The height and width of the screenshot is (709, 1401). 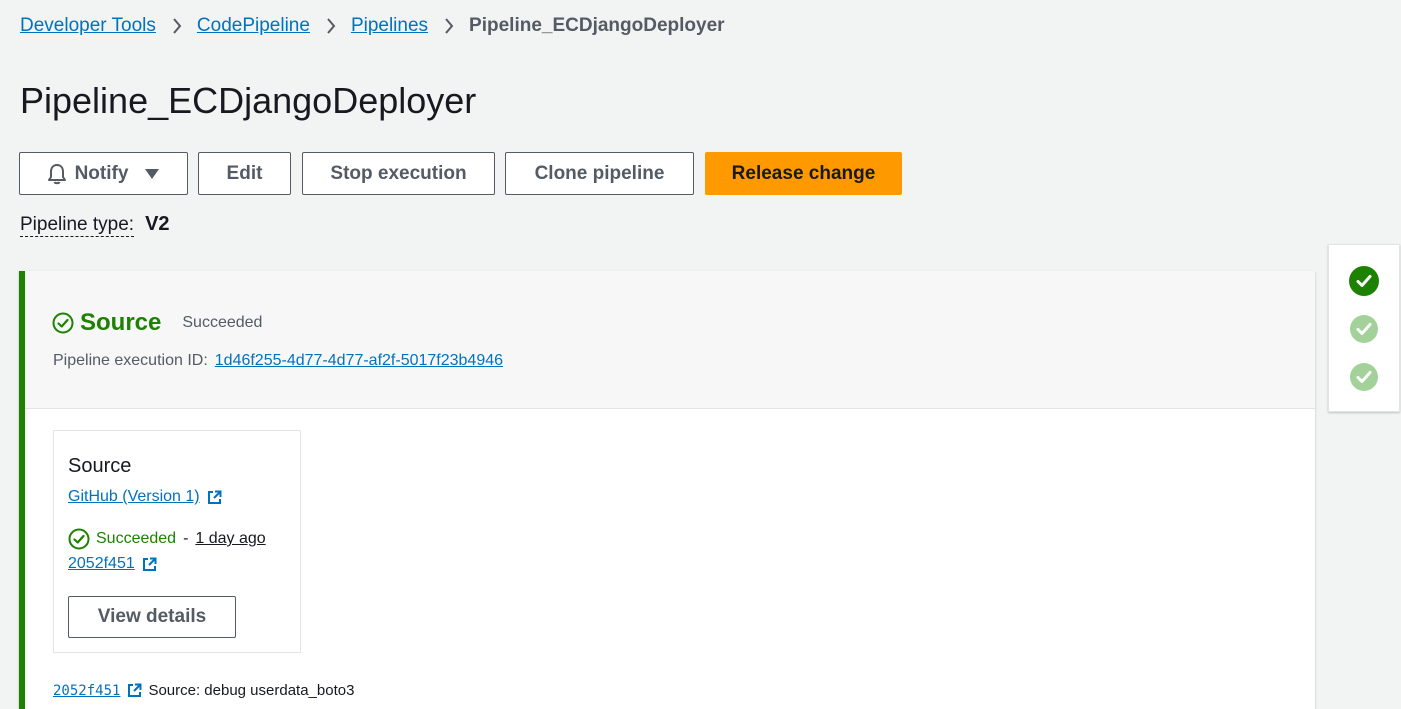 I want to click on pipeline-type-value: V2, so click(x=157, y=224).